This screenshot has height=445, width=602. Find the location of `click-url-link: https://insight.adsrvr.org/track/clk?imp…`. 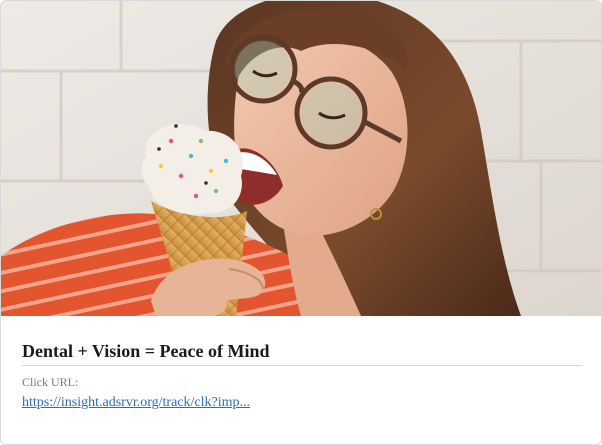

click-url-link: https://insight.adsrvr.org/track/clk?imp… is located at coordinates (136, 403).